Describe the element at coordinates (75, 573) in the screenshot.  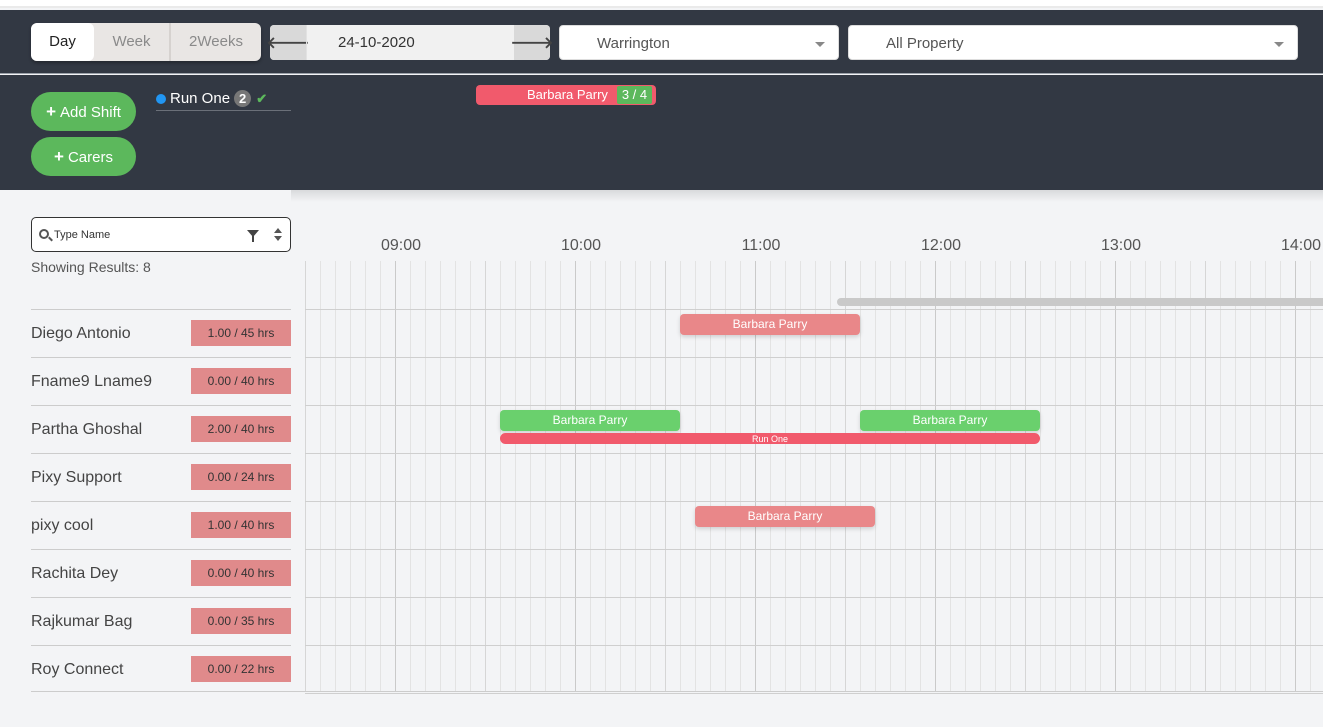
I see `carer-name: Rachita Dey` at that location.